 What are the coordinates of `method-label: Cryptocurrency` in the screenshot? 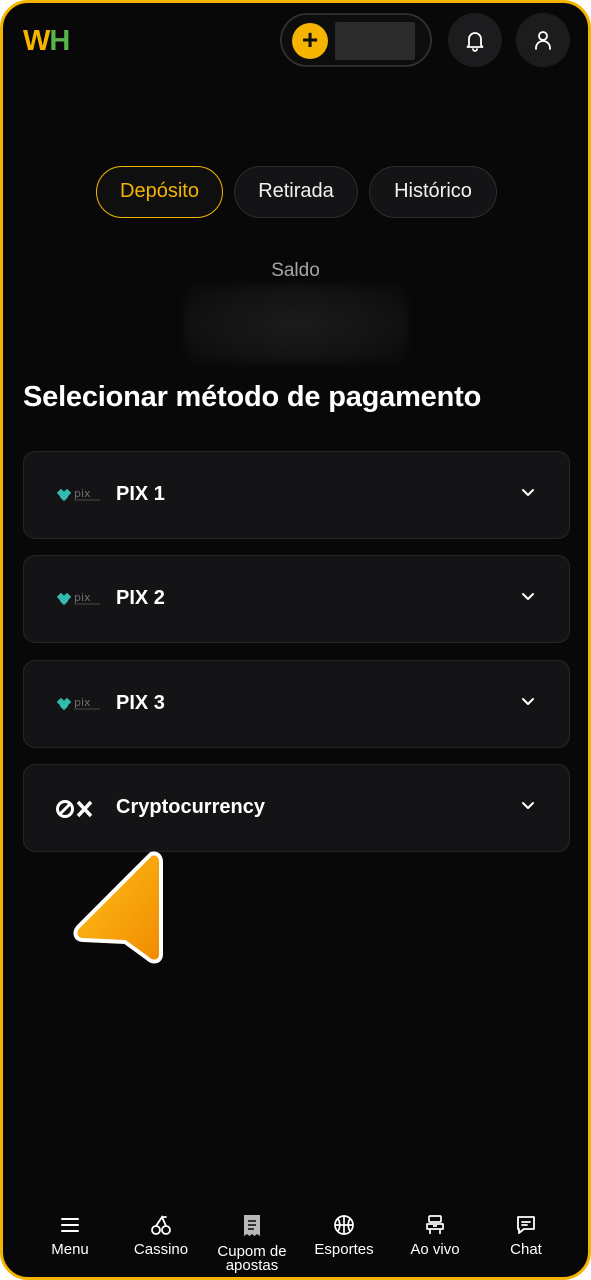 It's located at (190, 807).